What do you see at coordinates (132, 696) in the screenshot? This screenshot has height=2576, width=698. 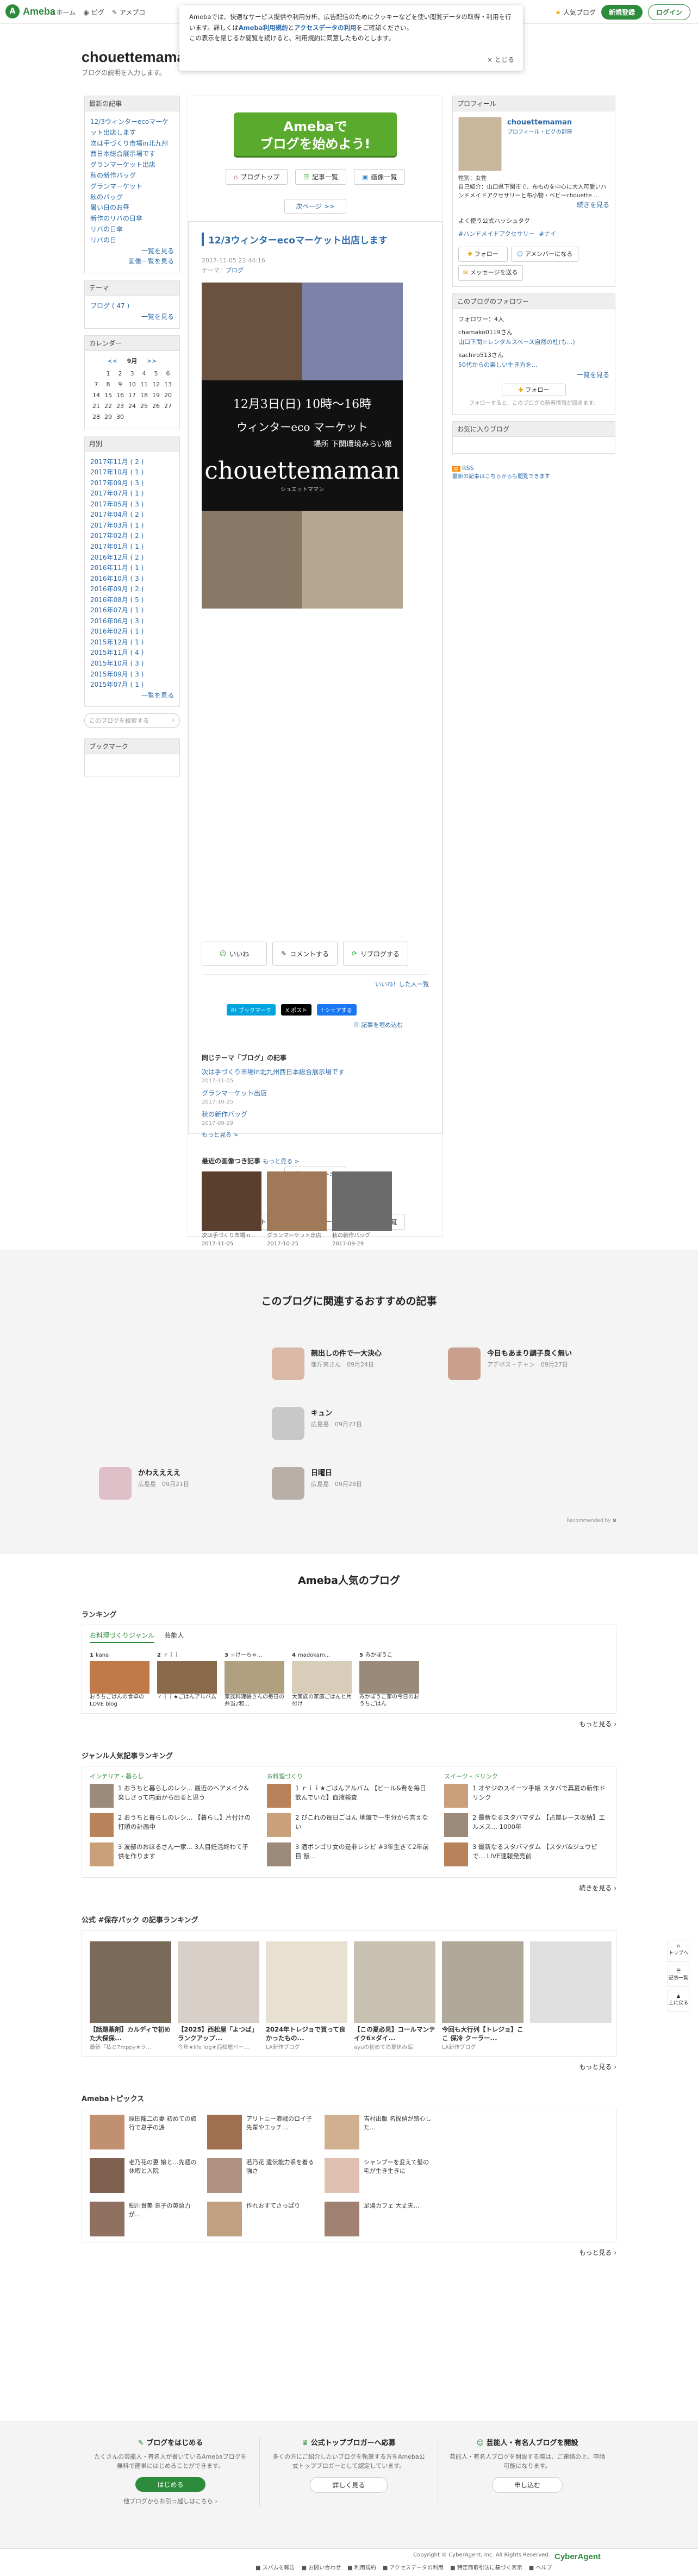 I see `archive-more-link: 一覧を見る` at bounding box center [132, 696].